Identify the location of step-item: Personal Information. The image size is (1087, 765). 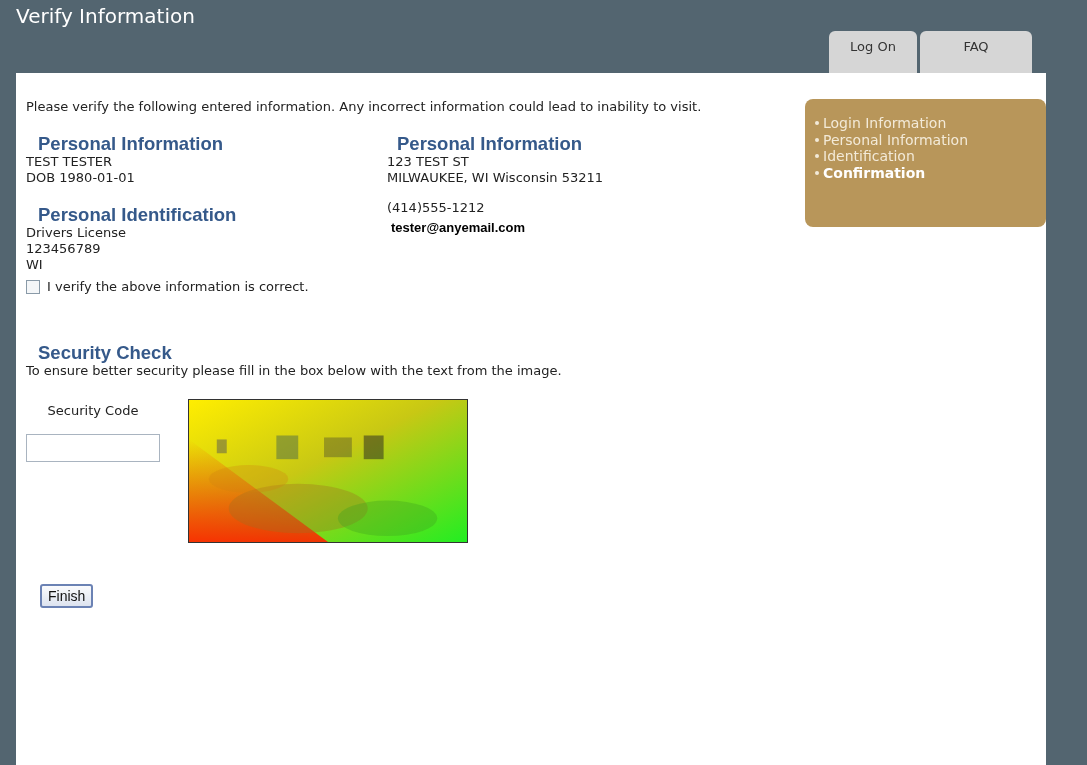
(925, 139).